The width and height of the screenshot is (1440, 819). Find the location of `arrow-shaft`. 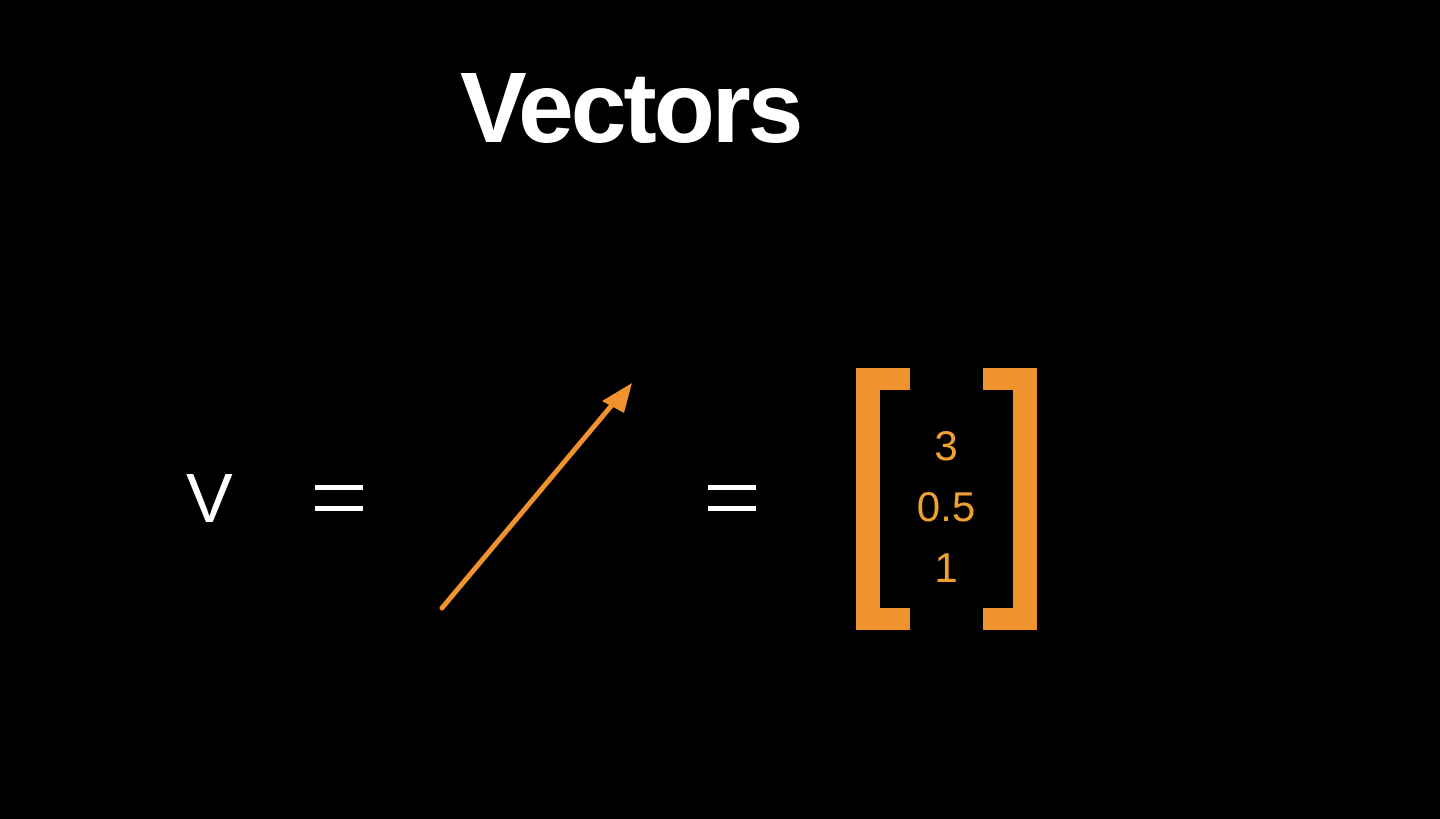

arrow-shaft is located at coordinates (527, 506).